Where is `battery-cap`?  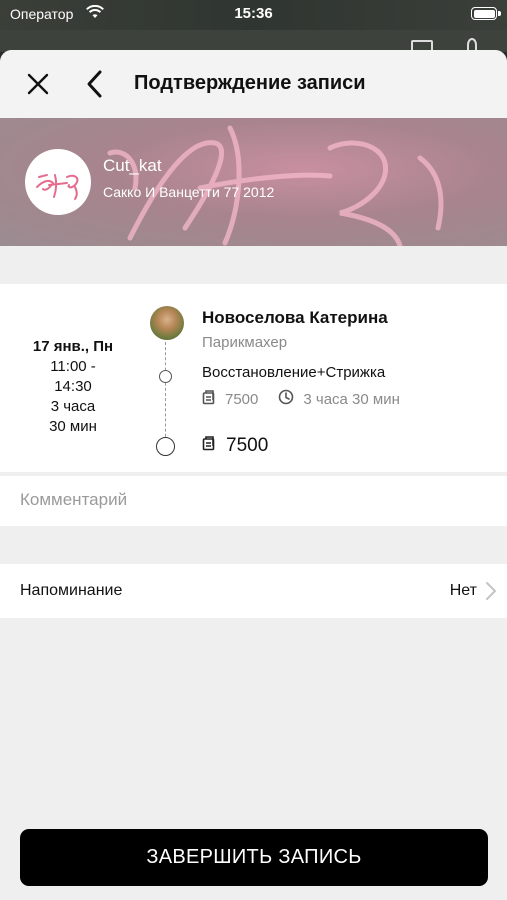 battery-cap is located at coordinates (499, 13).